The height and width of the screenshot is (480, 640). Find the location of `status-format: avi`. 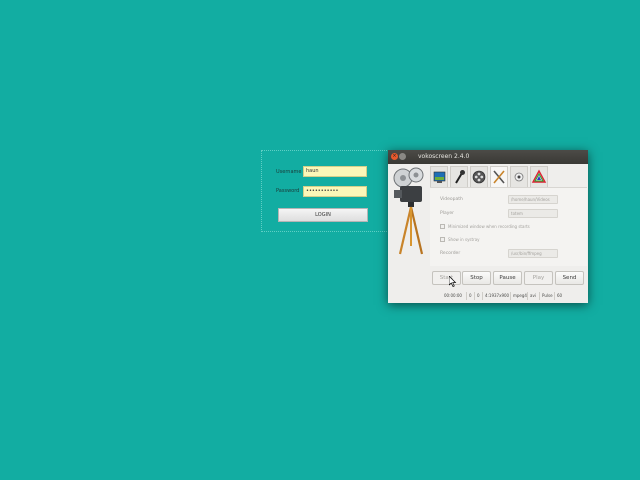

status-format: avi is located at coordinates (531, 296).